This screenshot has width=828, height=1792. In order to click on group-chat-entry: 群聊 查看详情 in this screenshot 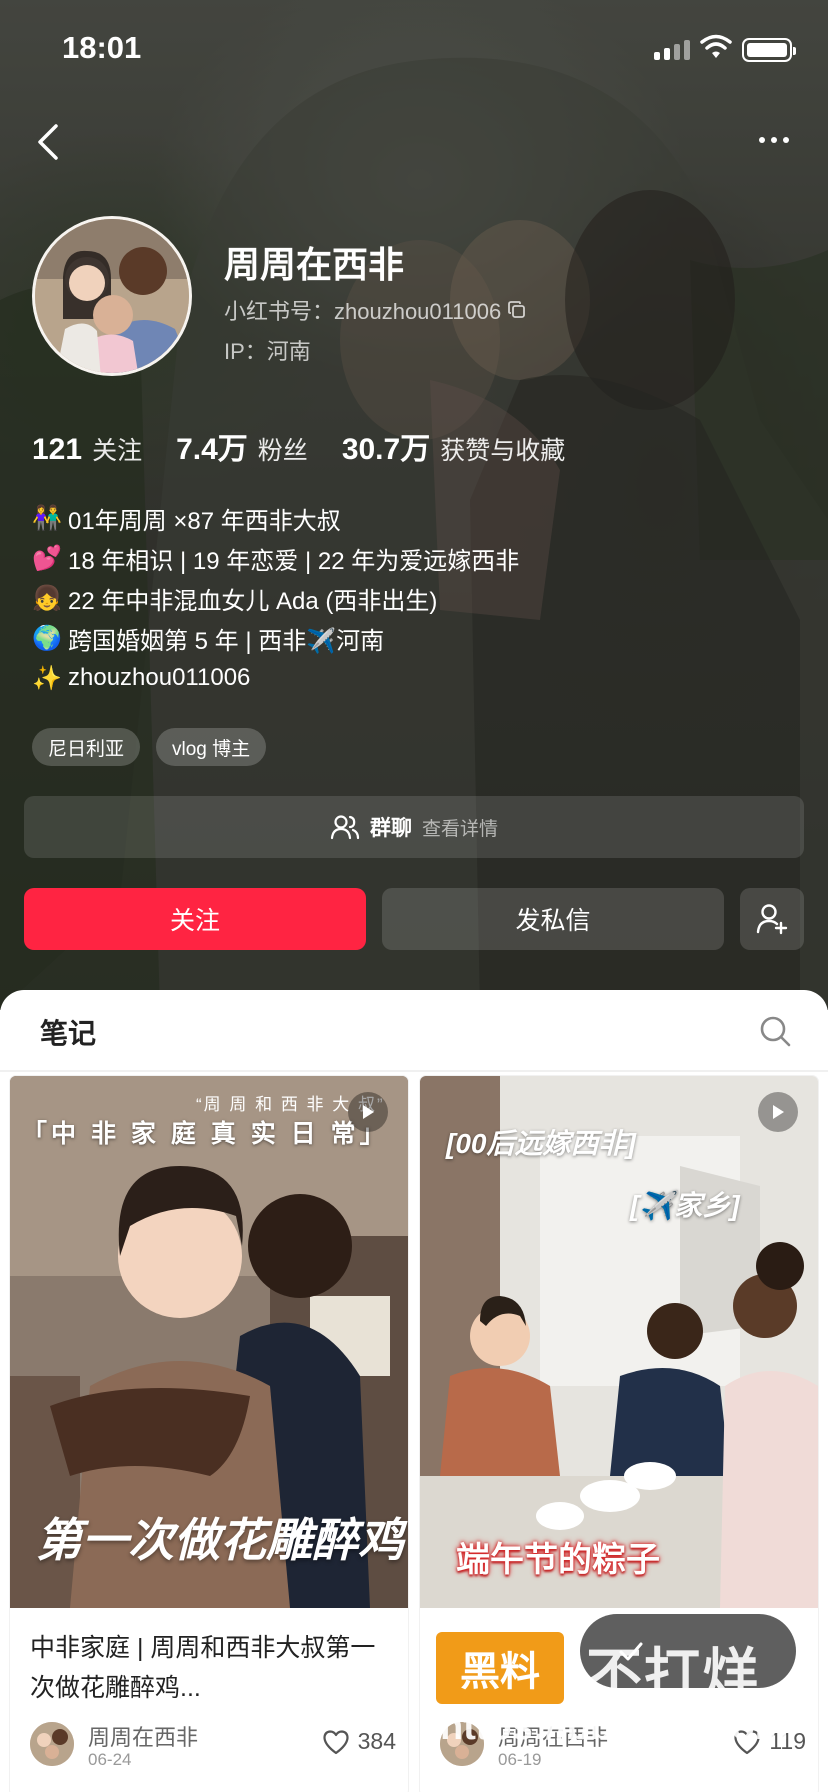, I will do `click(414, 827)`.